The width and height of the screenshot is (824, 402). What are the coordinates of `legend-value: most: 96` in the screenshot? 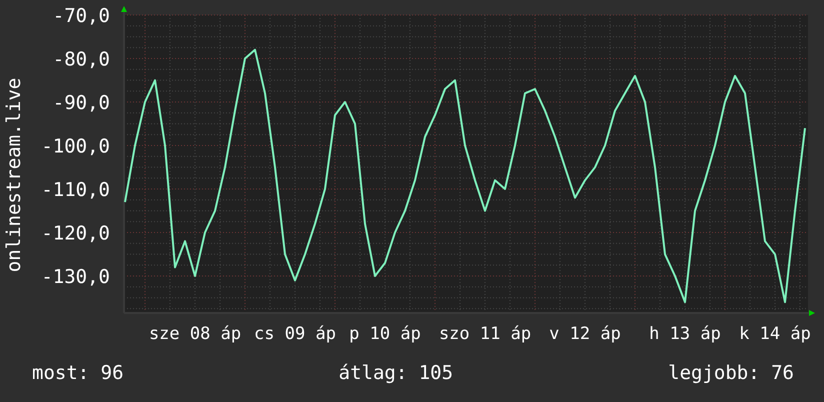 It's located at (78, 373).